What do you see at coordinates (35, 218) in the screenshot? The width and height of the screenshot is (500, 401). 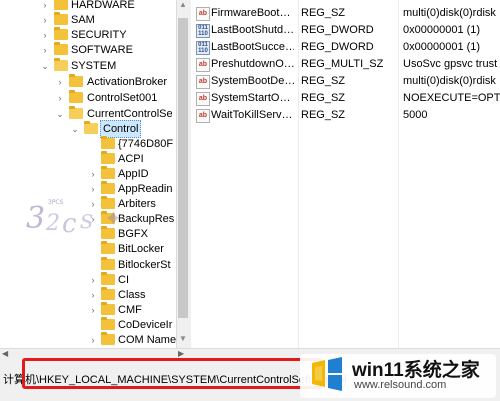 I see `svg-text: 3` at bounding box center [35, 218].